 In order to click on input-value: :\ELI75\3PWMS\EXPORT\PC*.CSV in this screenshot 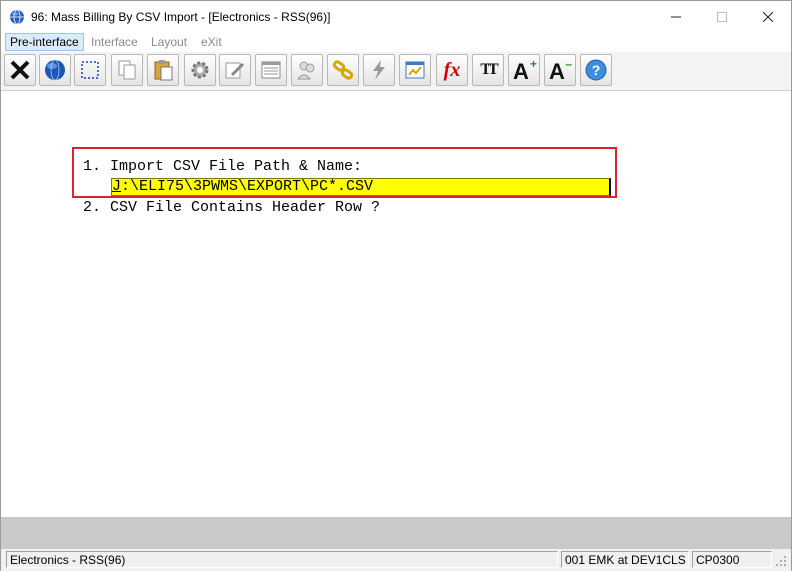, I will do `click(247, 186)`.